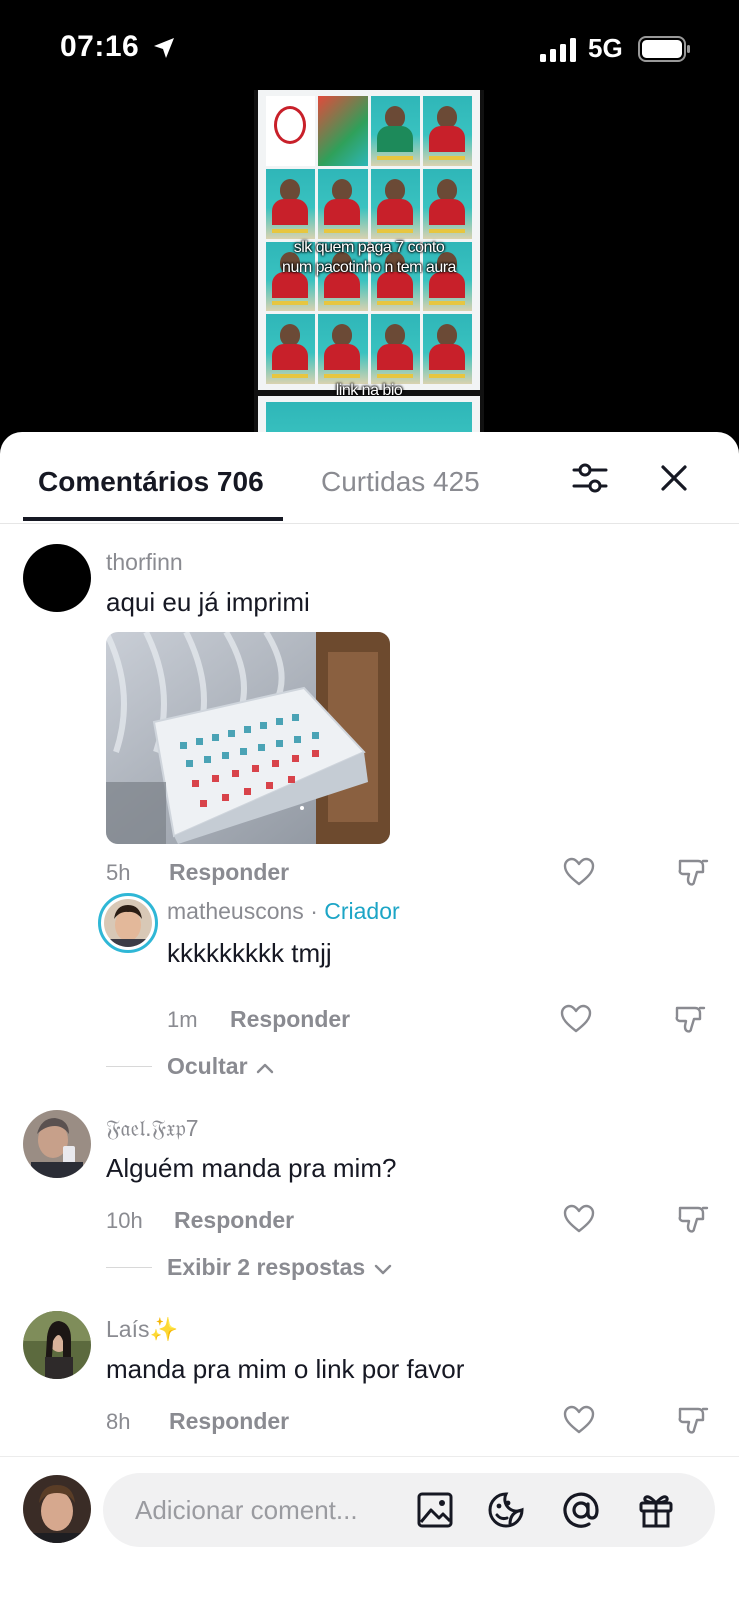 The height and width of the screenshot is (1600, 739). What do you see at coordinates (285, 1369) in the screenshot?
I see `comment-text: manda pra mim o link por favor` at bounding box center [285, 1369].